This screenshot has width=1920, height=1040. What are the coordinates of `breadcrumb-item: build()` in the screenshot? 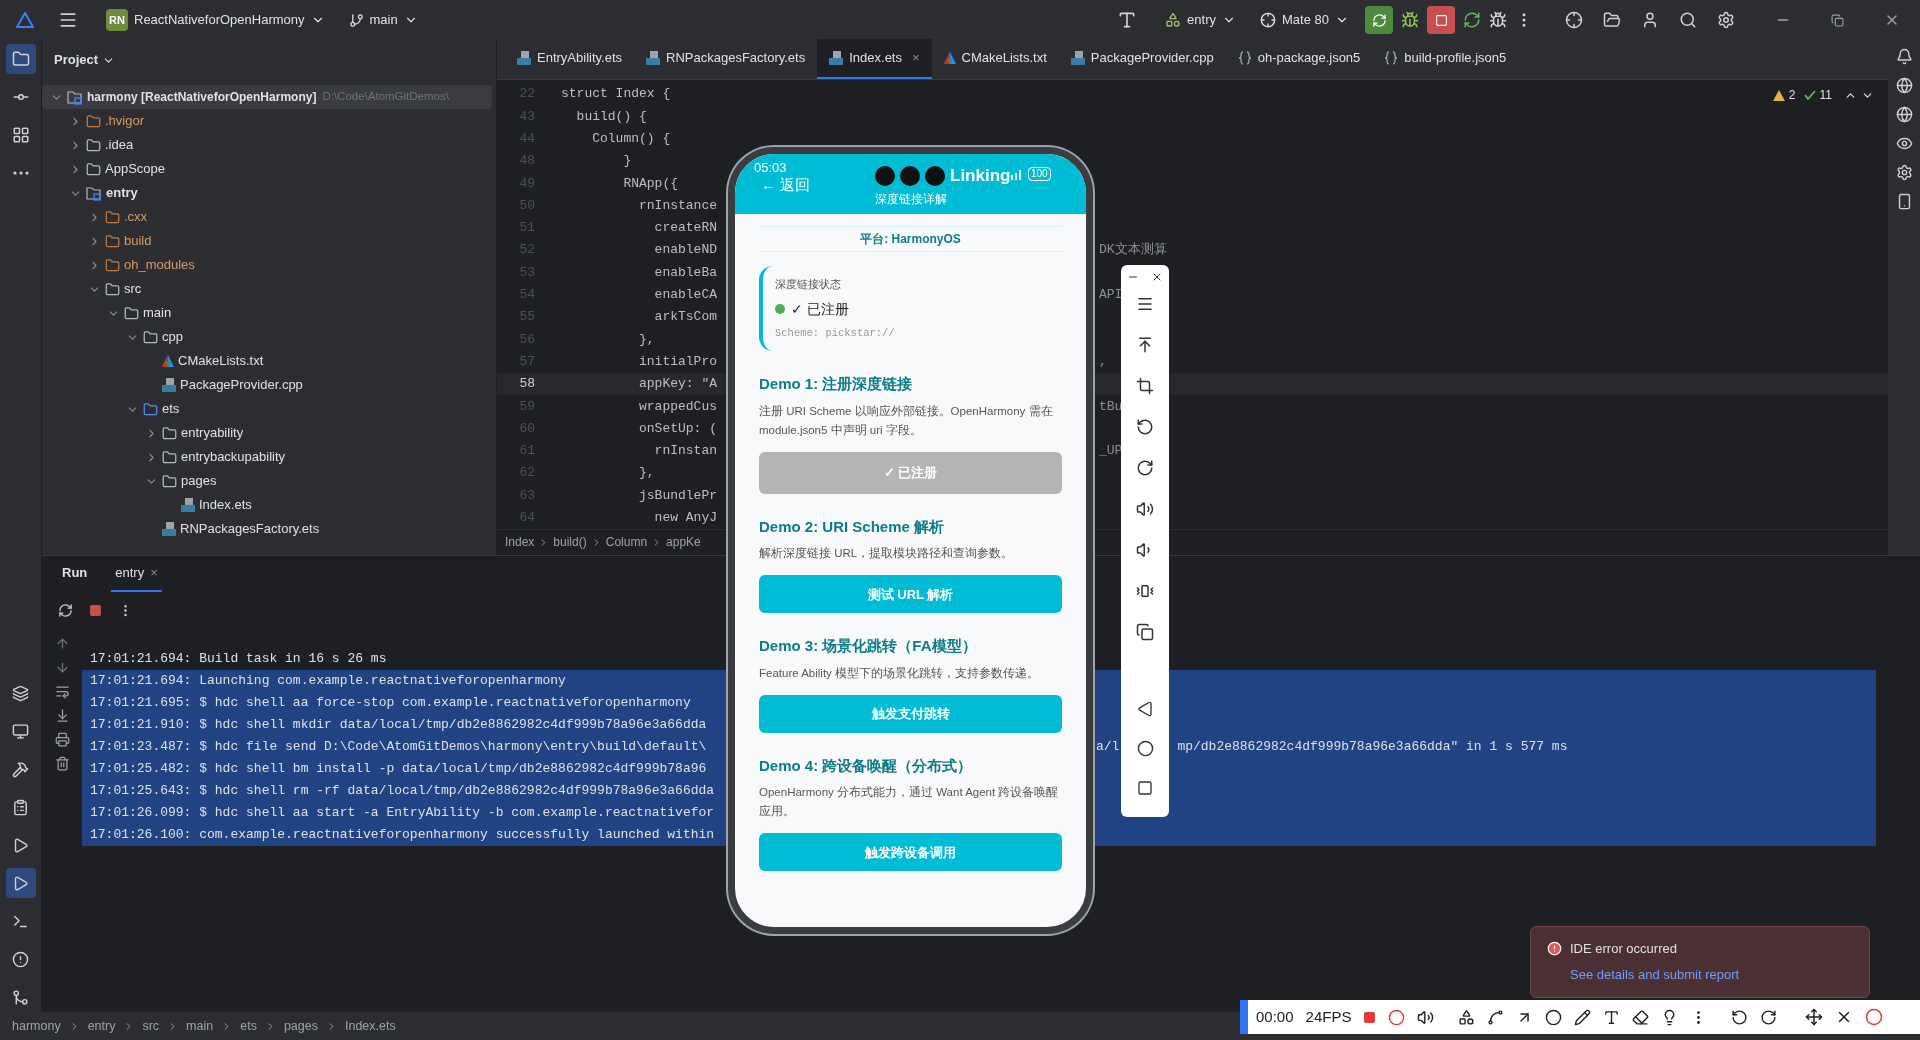 It's located at (570, 542).